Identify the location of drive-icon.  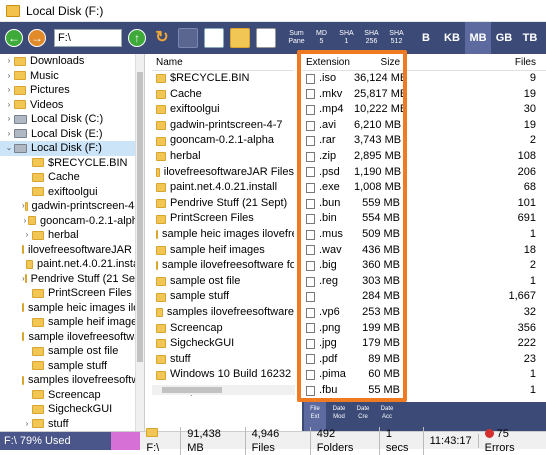
(20, 134).